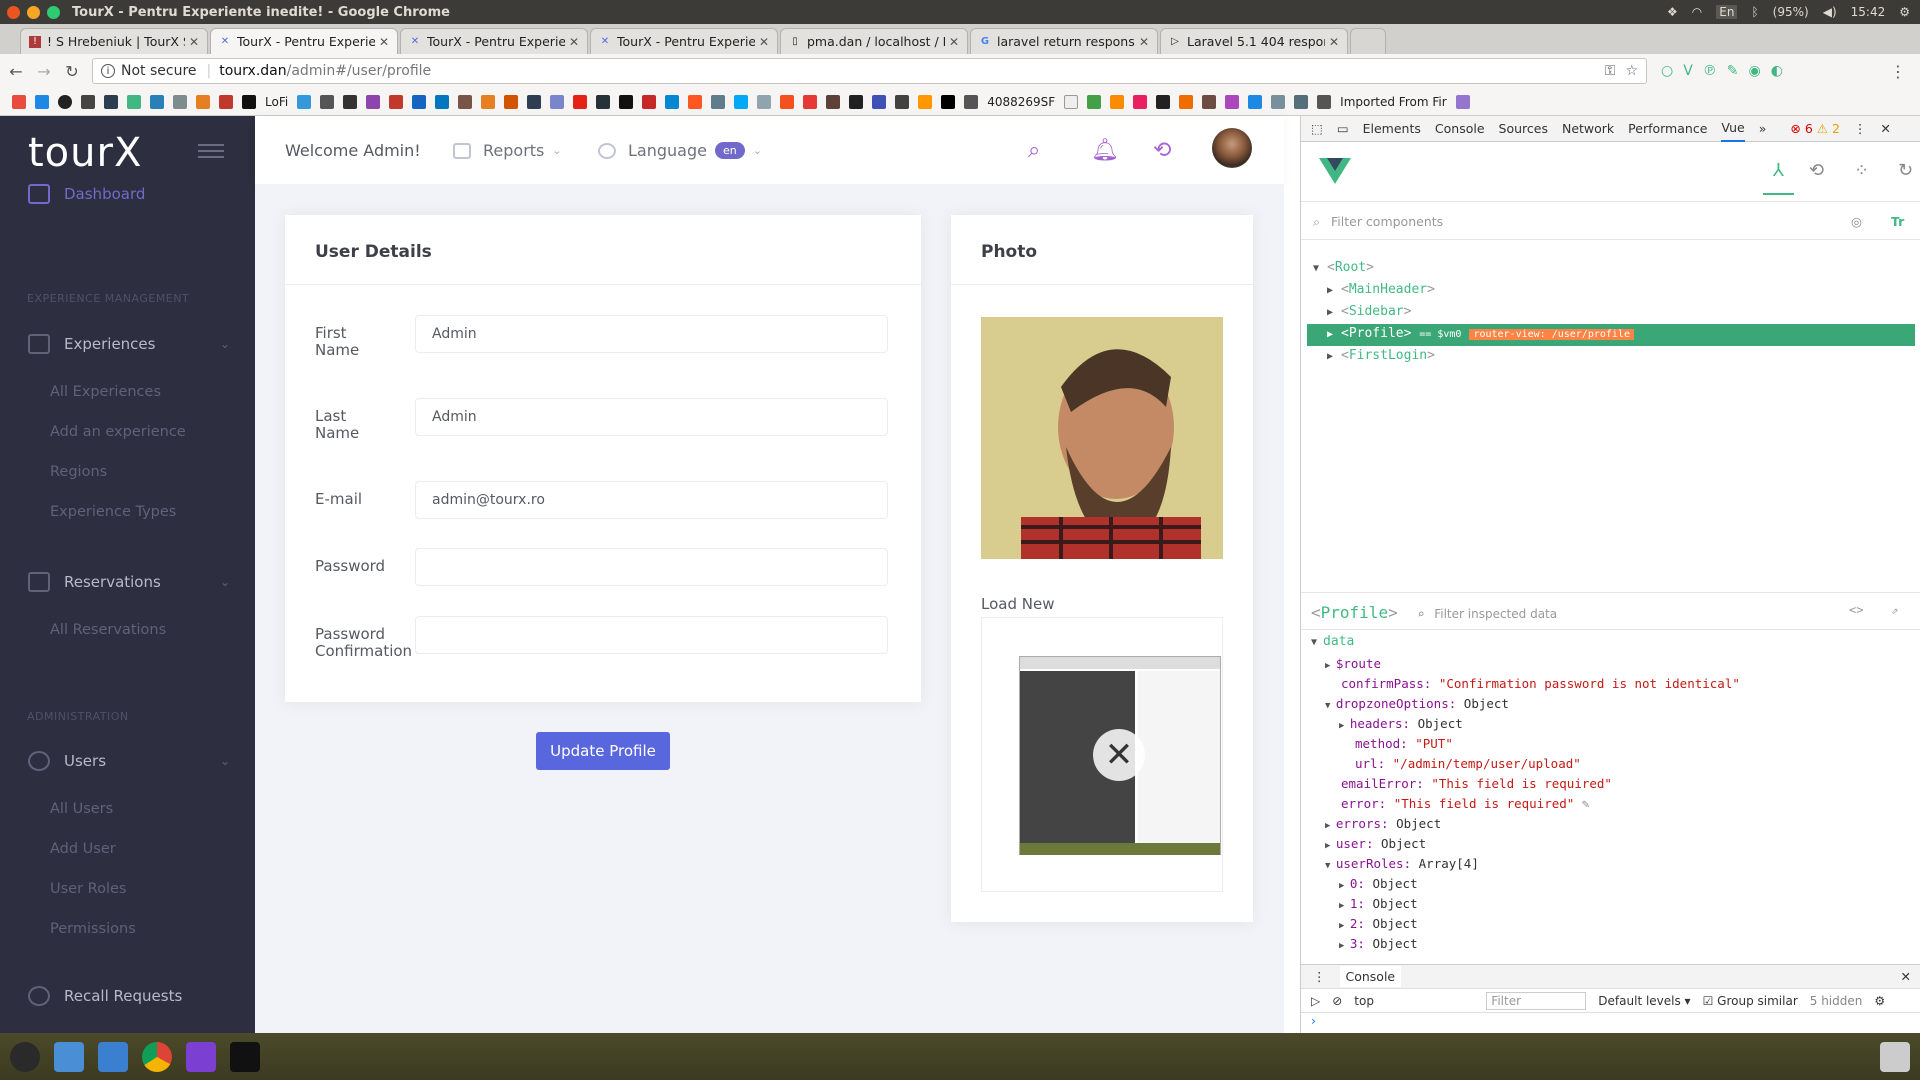  What do you see at coordinates (1697, 12) in the screenshot?
I see `wifi-icon: ◠` at bounding box center [1697, 12].